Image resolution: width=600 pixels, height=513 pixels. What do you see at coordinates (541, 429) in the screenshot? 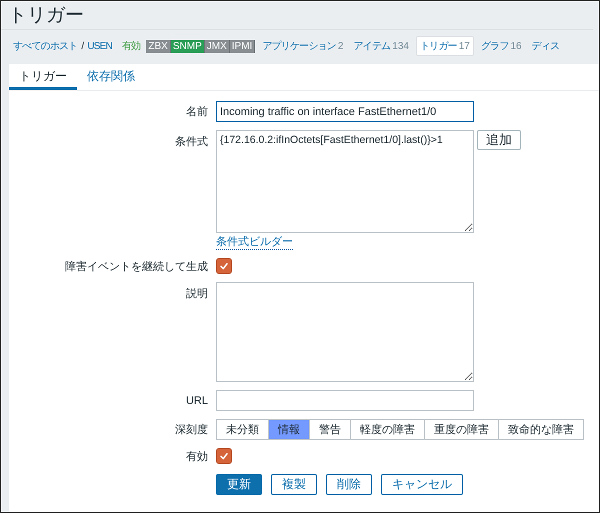
I see `severity-option: 致命的な障害` at bounding box center [541, 429].